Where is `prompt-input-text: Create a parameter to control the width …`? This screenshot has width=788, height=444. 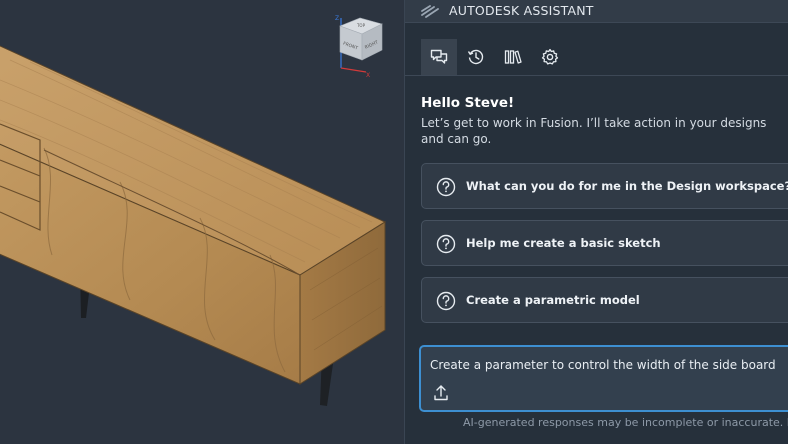
prompt-input-text: Create a parameter to control the width … is located at coordinates (603, 365).